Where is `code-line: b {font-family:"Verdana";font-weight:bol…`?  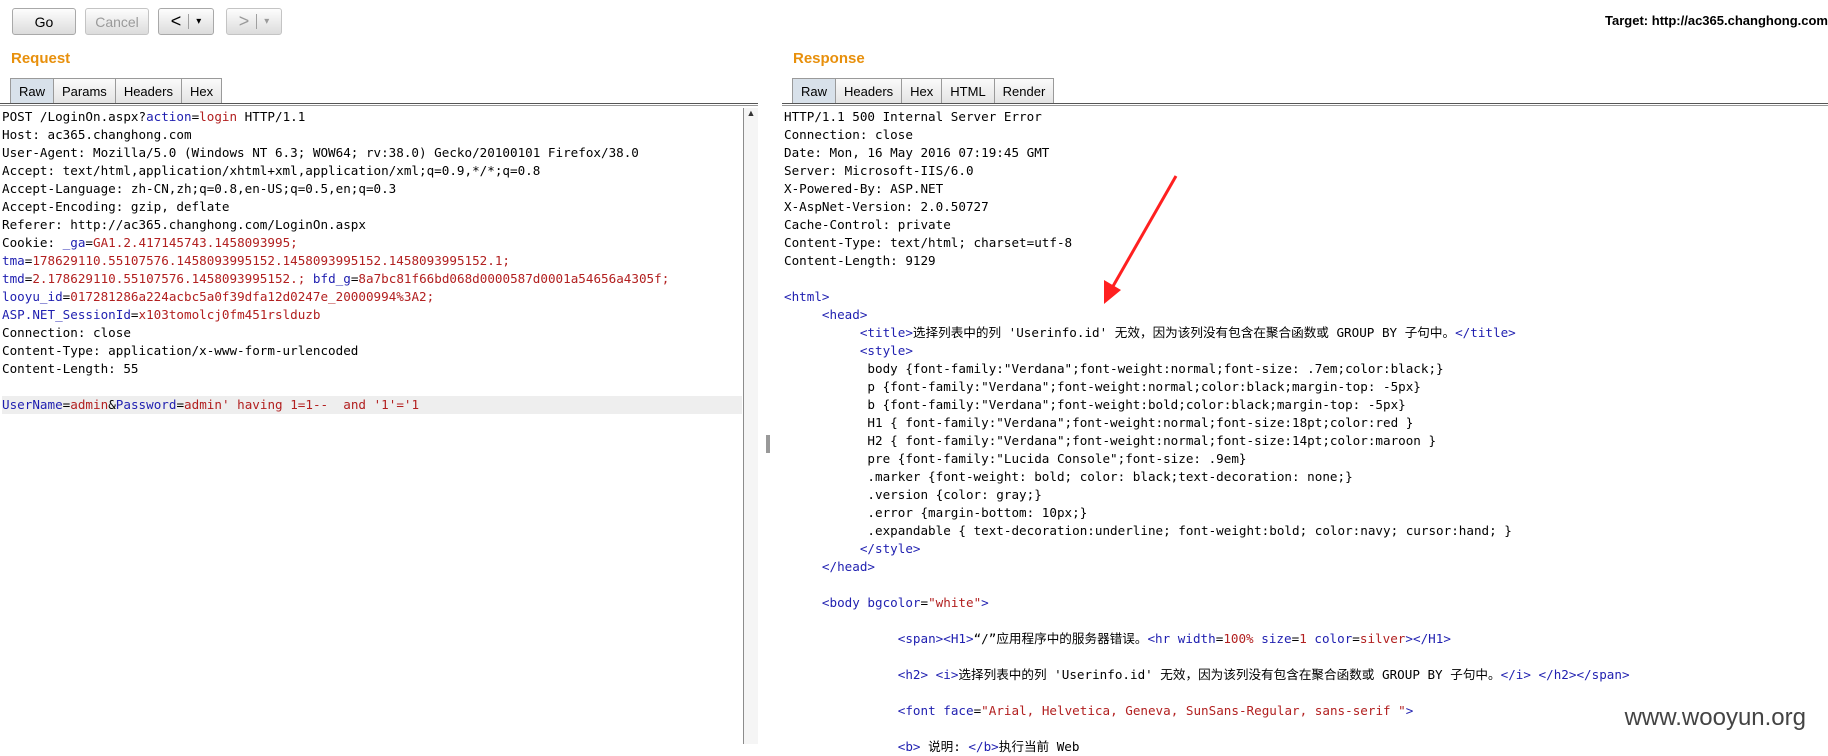
code-line: b {font-family:"Verdana";font-weight:bol… is located at coordinates (1207, 405).